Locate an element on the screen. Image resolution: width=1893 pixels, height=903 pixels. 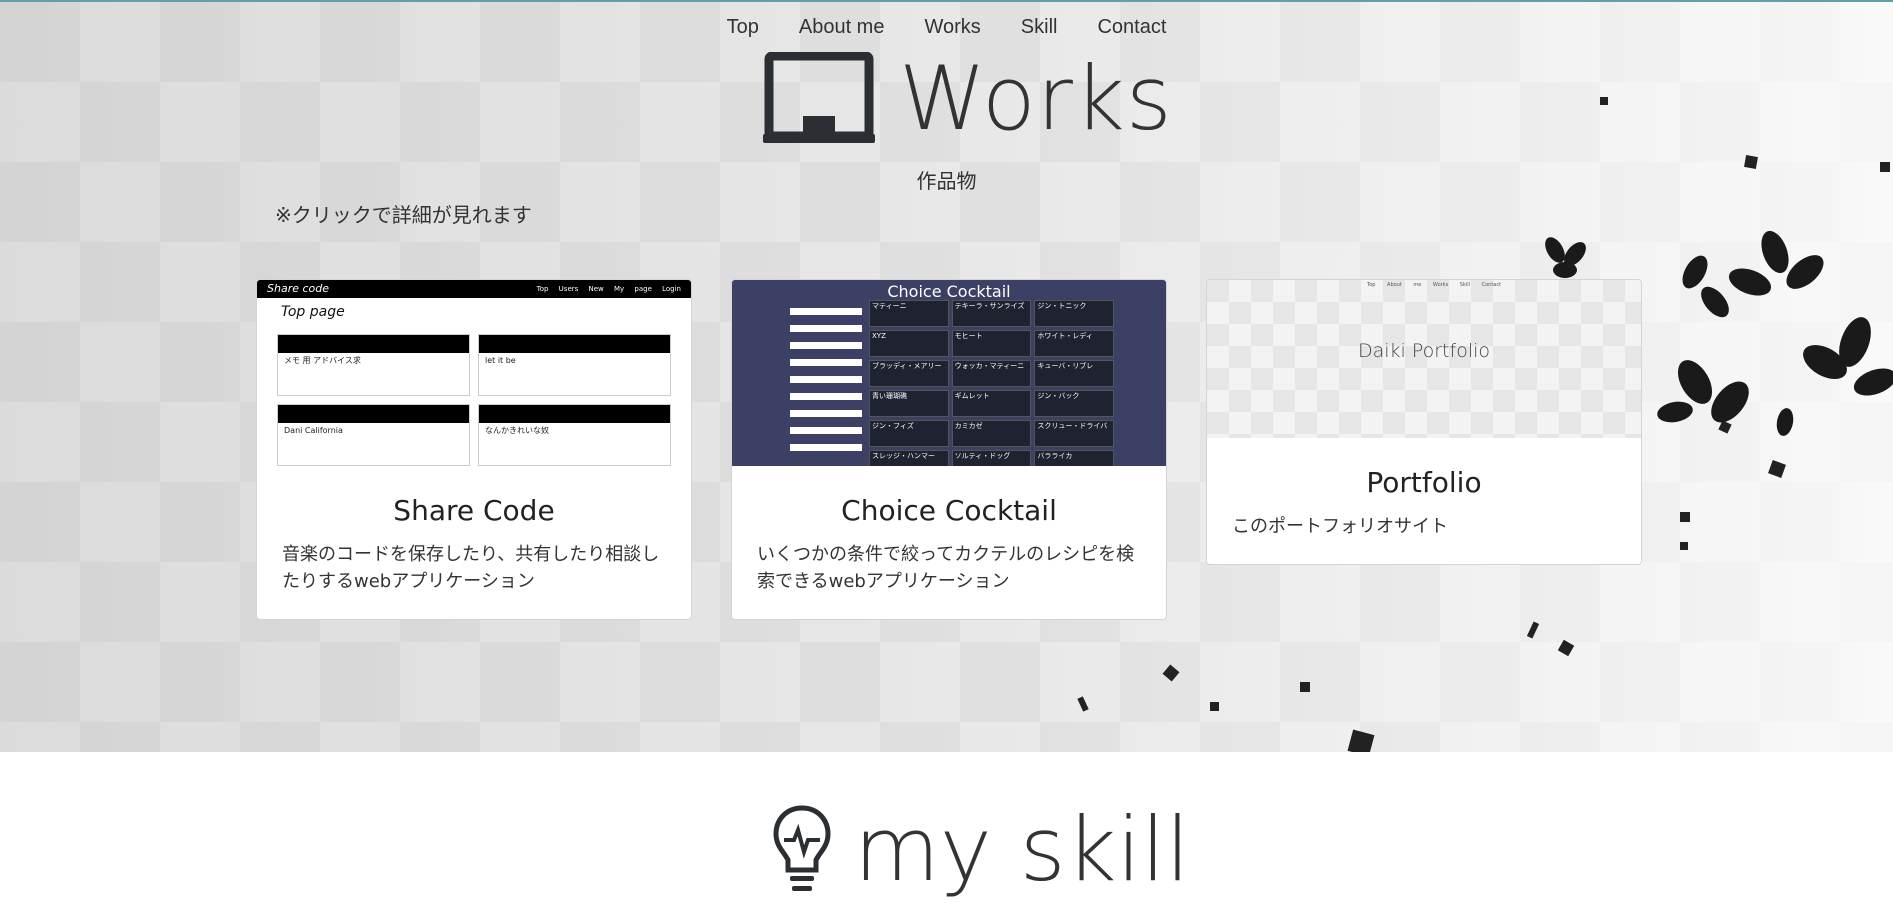
nav-link-top: Top is located at coordinates (743, 27).